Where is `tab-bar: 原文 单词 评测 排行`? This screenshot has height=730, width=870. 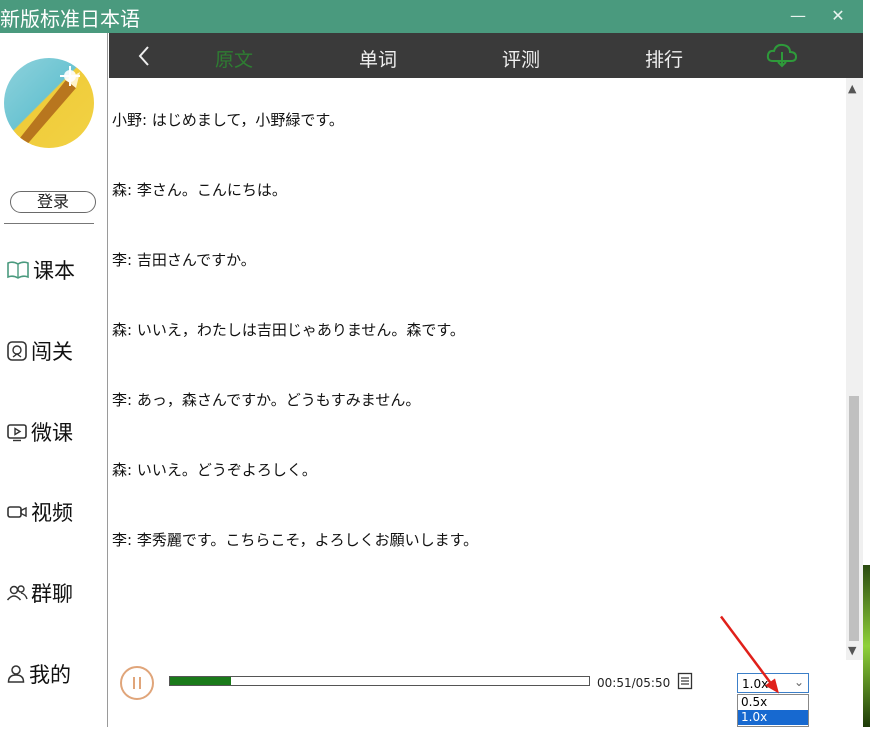
tab-bar: 原文 单词 评测 排行 is located at coordinates (486, 55).